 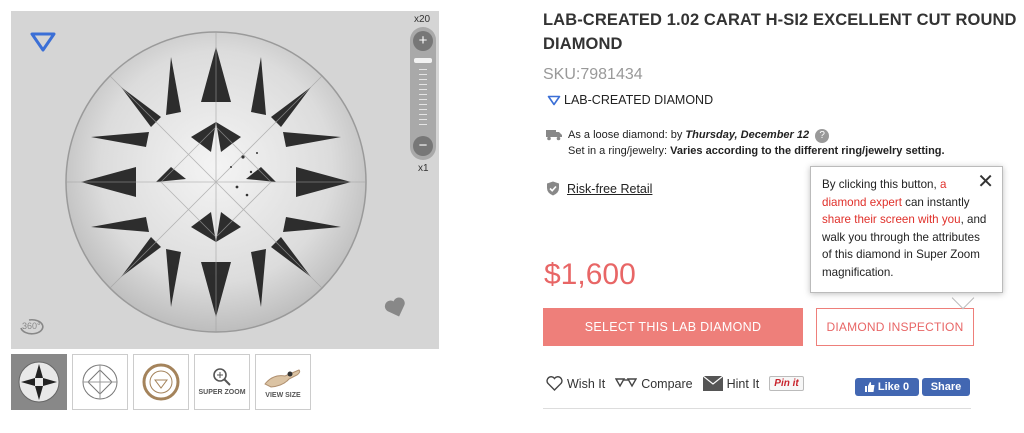 What do you see at coordinates (609, 189) in the screenshot?
I see `risk-free-retail-link: Risk-free Retail` at bounding box center [609, 189].